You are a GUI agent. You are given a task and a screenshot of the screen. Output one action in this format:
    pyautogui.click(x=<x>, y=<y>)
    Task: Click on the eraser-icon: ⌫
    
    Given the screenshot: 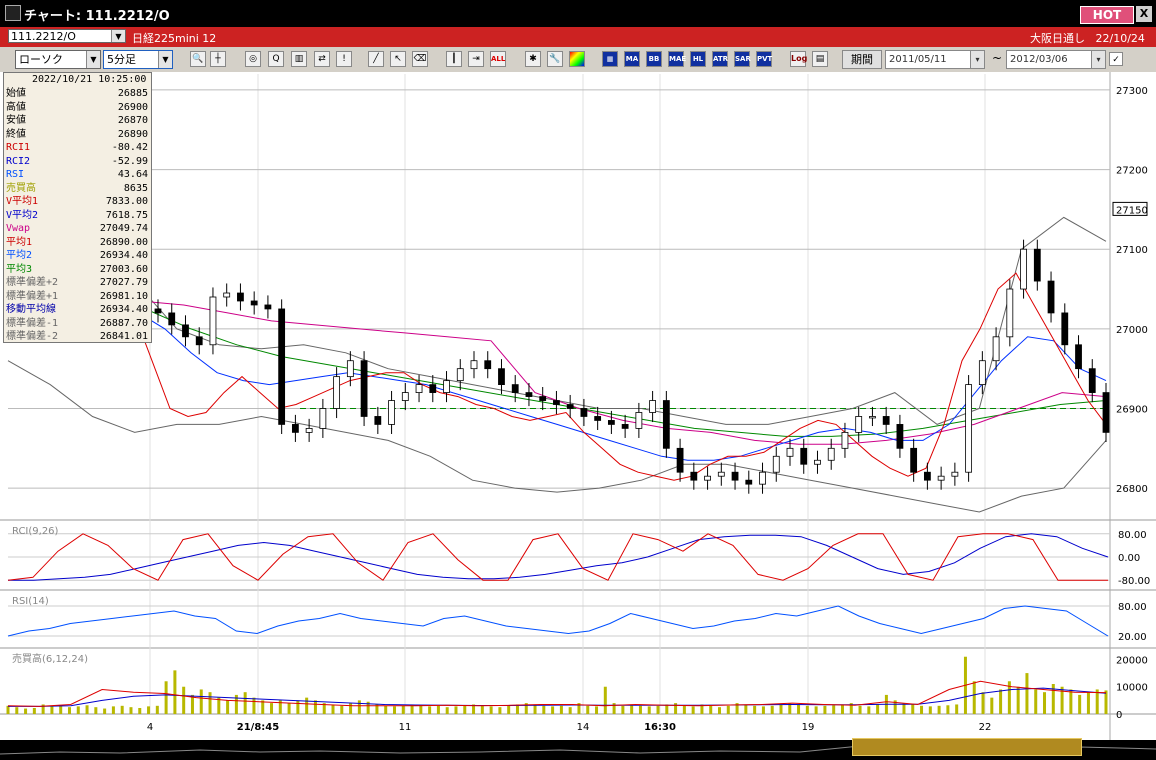 What is the action you would take?
    pyautogui.click(x=420, y=59)
    